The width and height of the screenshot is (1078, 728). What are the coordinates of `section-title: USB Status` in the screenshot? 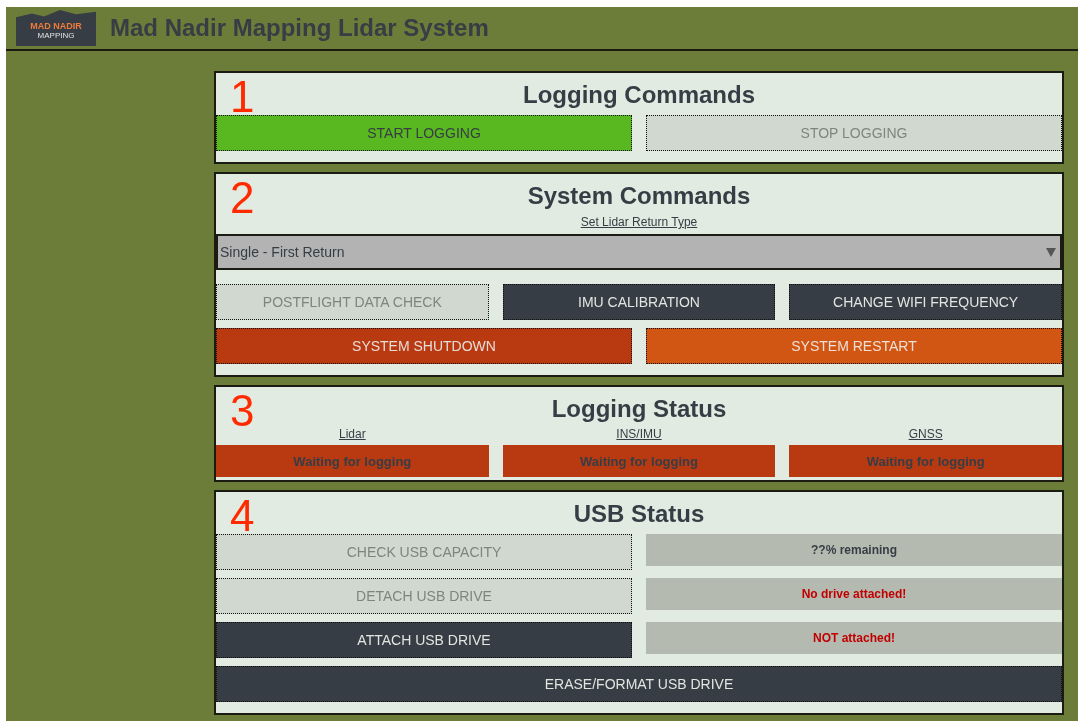 It's located at (639, 514).